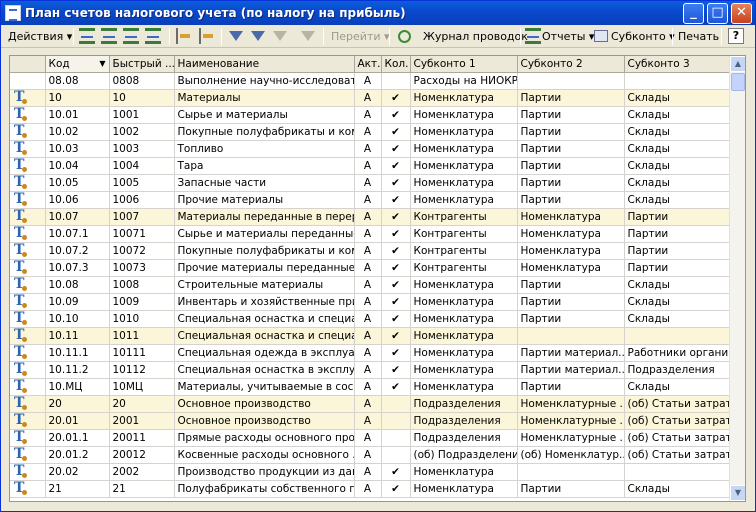  What do you see at coordinates (77, 353) in the screenshot?
I see `col-code-cell: 10.11.1` at bounding box center [77, 353].